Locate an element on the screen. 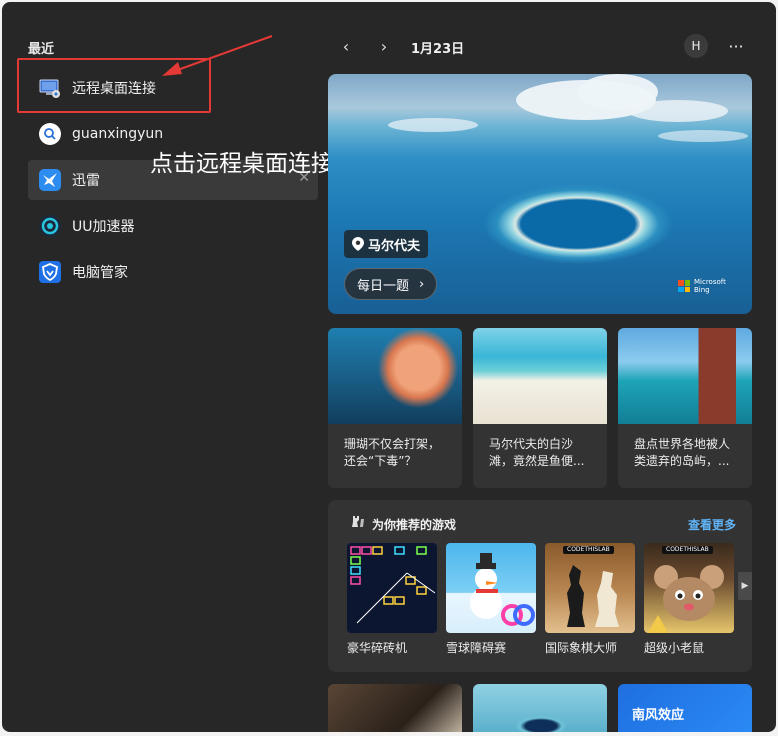 The image size is (778, 736). next-button: › is located at coordinates (384, 46).